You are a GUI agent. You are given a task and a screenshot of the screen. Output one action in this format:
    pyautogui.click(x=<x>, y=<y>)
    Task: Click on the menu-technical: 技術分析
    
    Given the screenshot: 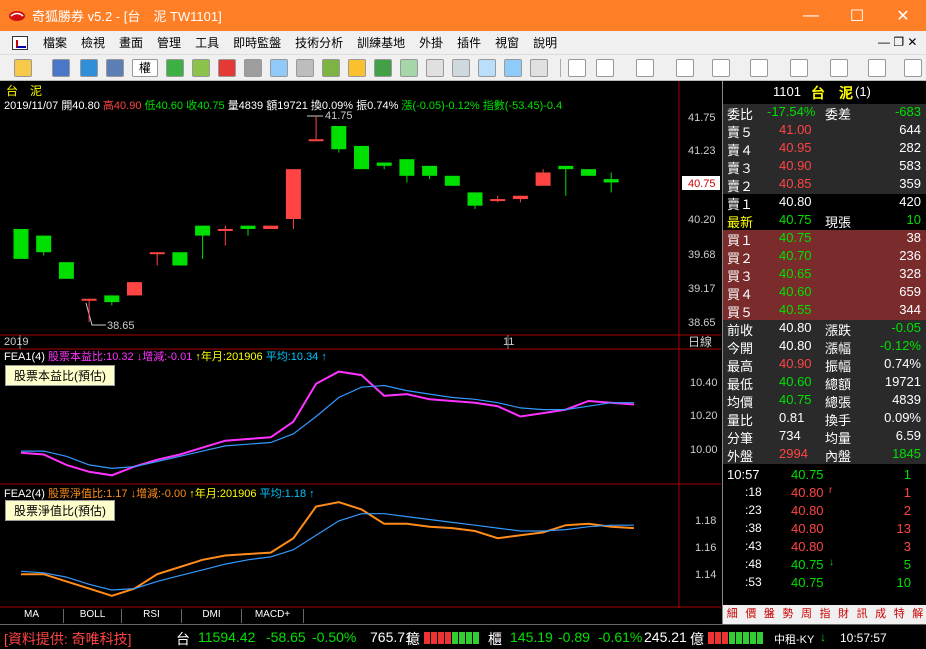 What is the action you would take?
    pyautogui.click(x=319, y=42)
    